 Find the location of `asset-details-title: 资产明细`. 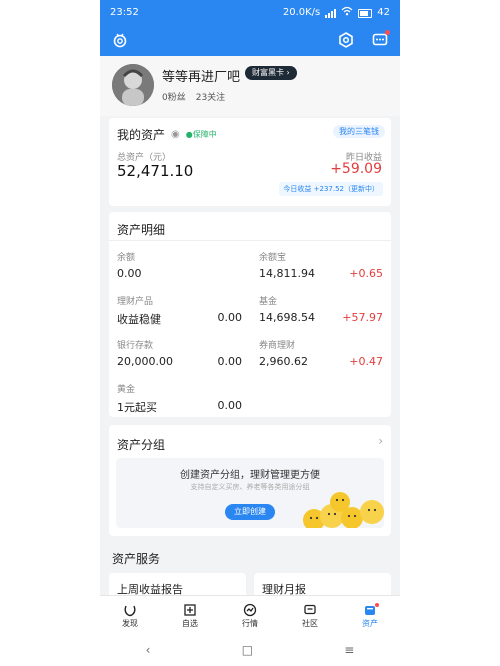

asset-details-title: 资产明细 is located at coordinates (141, 230).